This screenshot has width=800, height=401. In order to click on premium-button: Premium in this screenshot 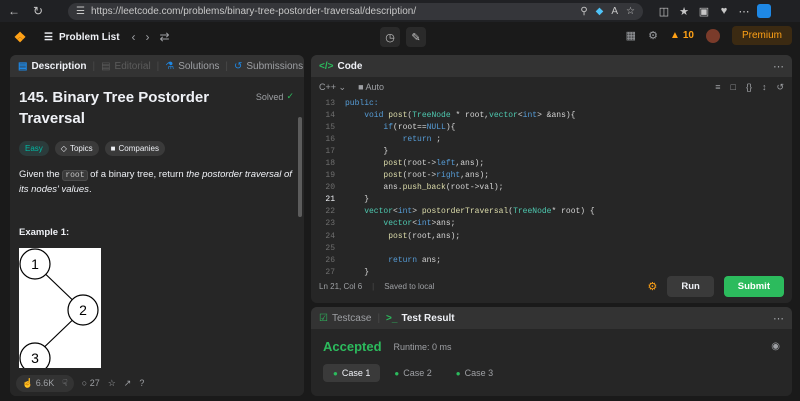, I will do `click(761, 35)`.